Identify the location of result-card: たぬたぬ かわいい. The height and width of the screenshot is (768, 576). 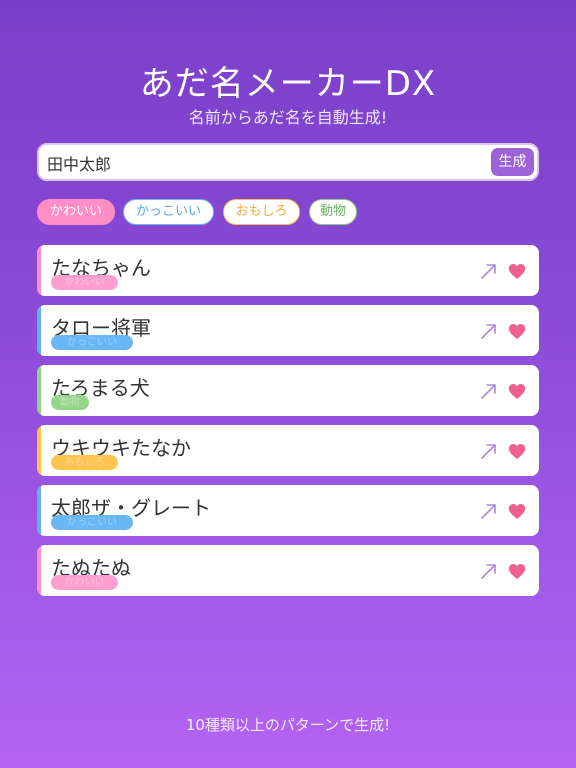
(288, 570).